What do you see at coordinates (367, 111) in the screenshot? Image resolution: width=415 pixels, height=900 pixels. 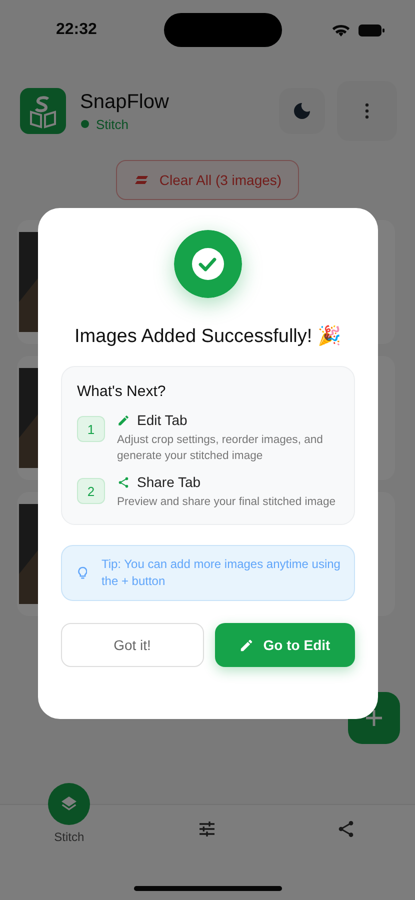 I see `more-icon` at bounding box center [367, 111].